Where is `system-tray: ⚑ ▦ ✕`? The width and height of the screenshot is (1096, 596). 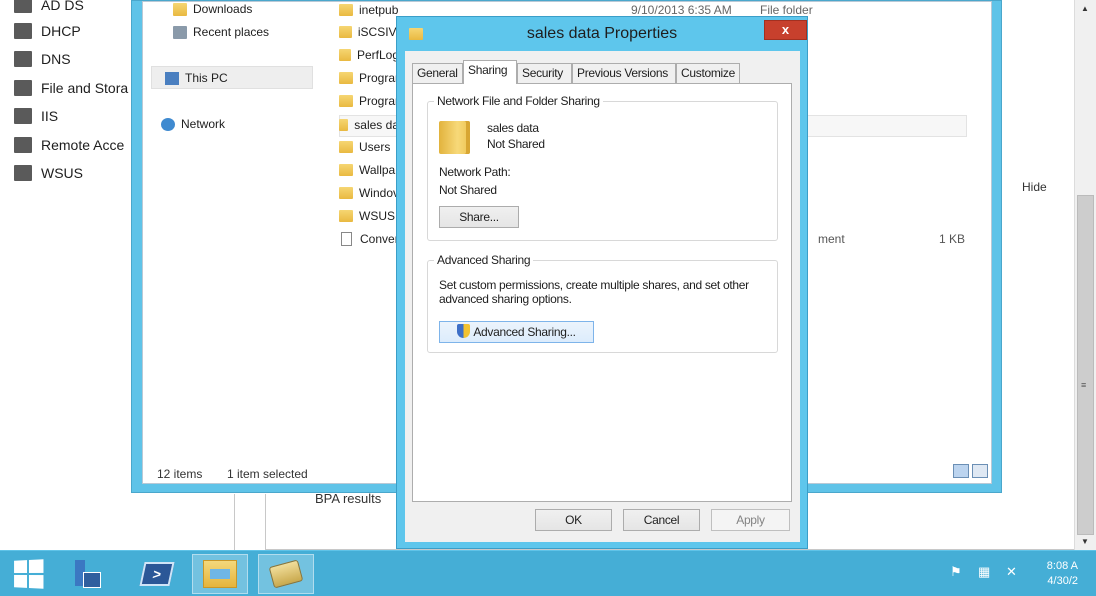 system-tray: ⚑ ▦ ✕ is located at coordinates (986, 572).